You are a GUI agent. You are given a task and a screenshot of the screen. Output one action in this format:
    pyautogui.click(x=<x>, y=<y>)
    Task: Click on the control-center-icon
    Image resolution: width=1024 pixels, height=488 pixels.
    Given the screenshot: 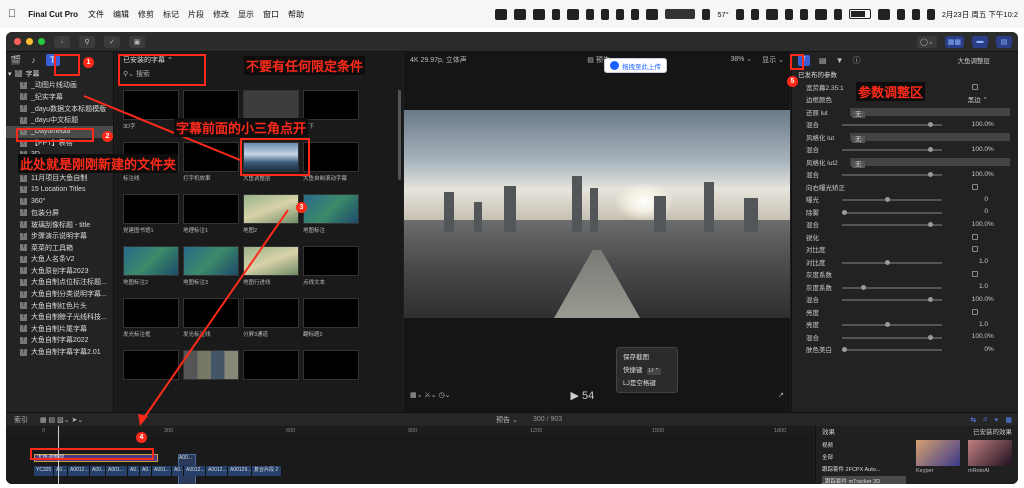 What is the action you would take?
    pyautogui.click(x=930, y=14)
    